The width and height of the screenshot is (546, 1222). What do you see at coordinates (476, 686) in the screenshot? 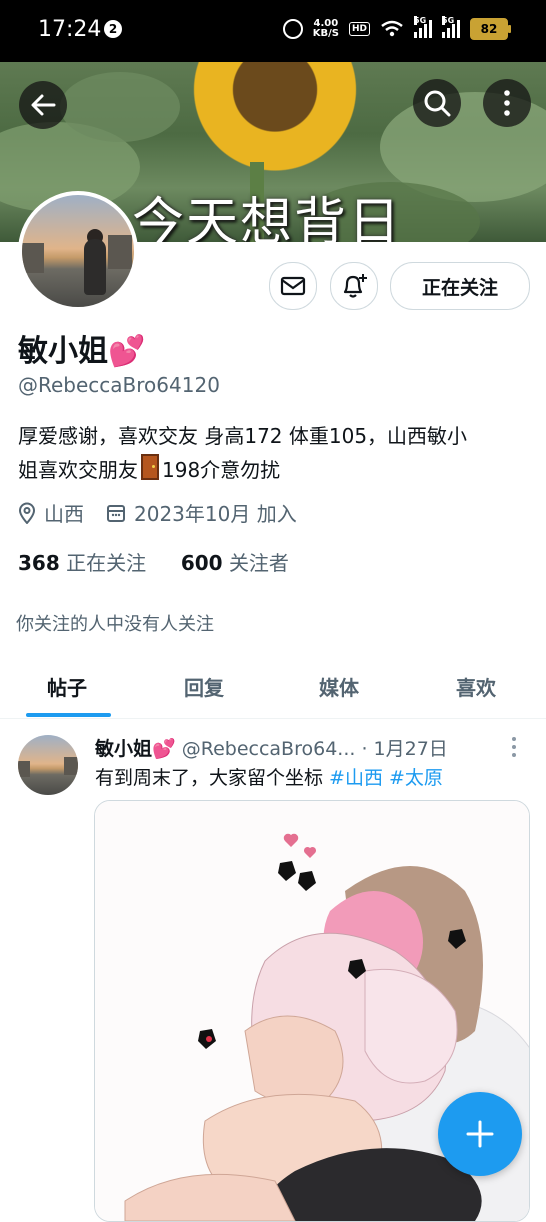
I see `tab-likes: 喜欢` at bounding box center [476, 686].